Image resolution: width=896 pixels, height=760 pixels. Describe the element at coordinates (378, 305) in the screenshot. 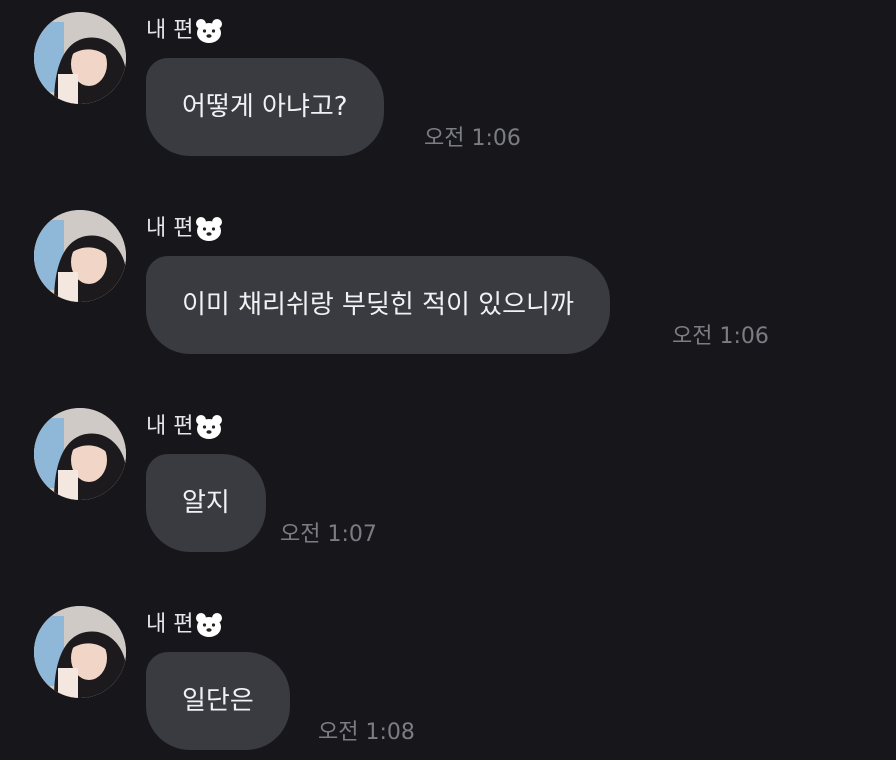

I see `message-bubble: 이미 채리쉬랑 부딪힌 적이 있으니까` at that location.